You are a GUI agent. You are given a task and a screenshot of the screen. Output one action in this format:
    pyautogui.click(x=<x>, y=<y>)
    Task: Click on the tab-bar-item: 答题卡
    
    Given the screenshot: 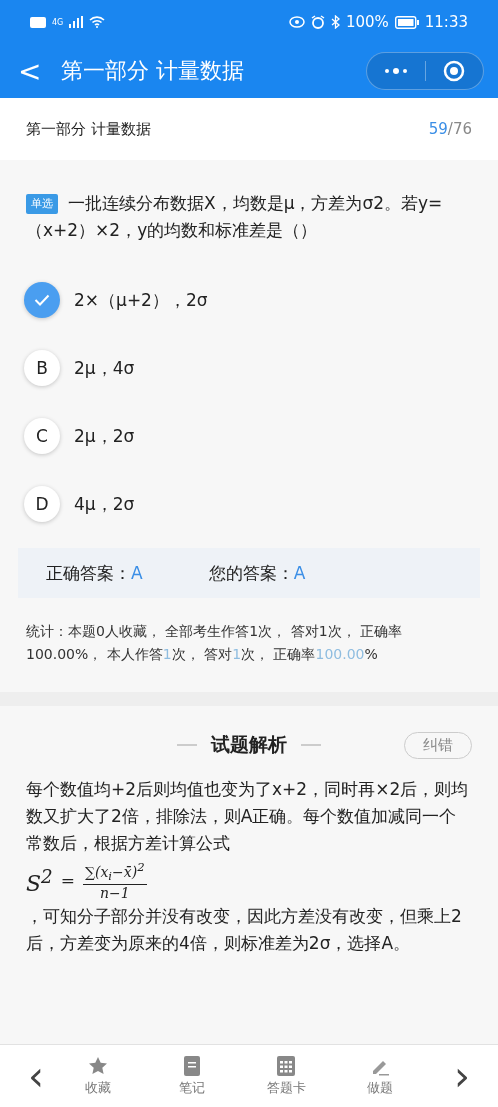 What is the action you would take?
    pyautogui.click(x=286, y=1076)
    